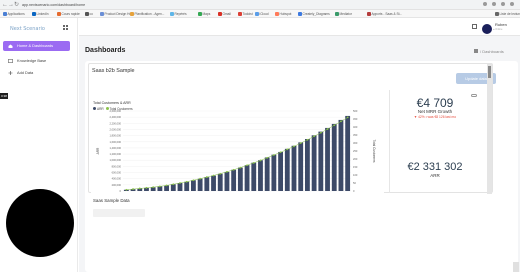  Describe the element at coordinates (115, 148) in the screenshot. I see `y-tick-label: 1,400,000` at that location.